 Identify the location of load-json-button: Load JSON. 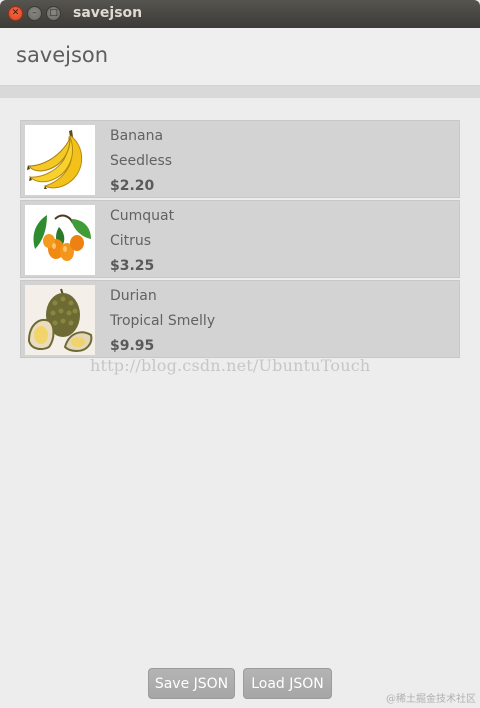
(287, 683).